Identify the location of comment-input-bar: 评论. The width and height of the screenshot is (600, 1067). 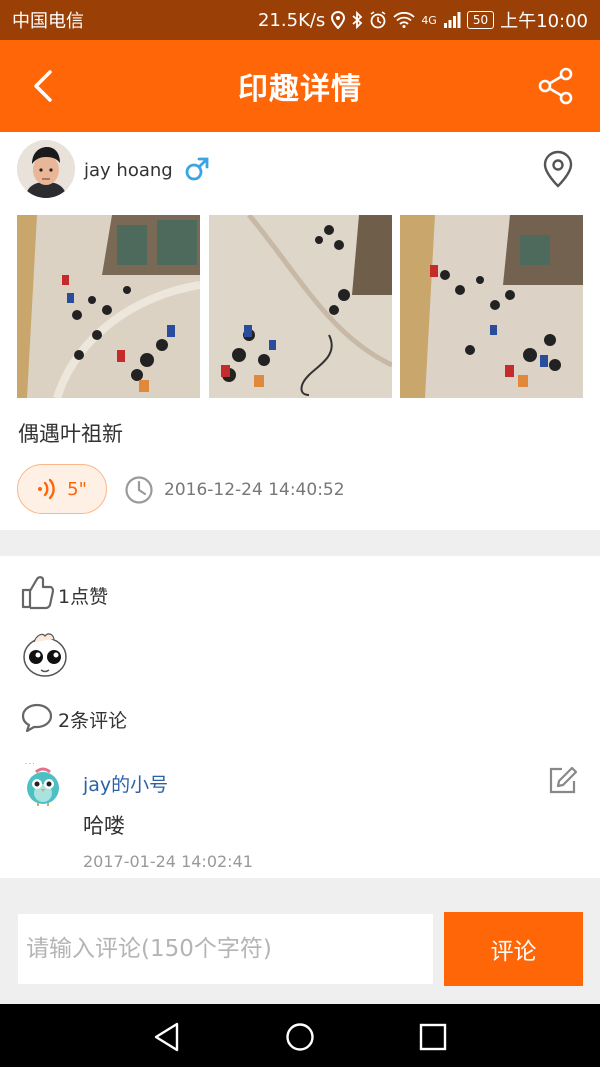
(300, 950).